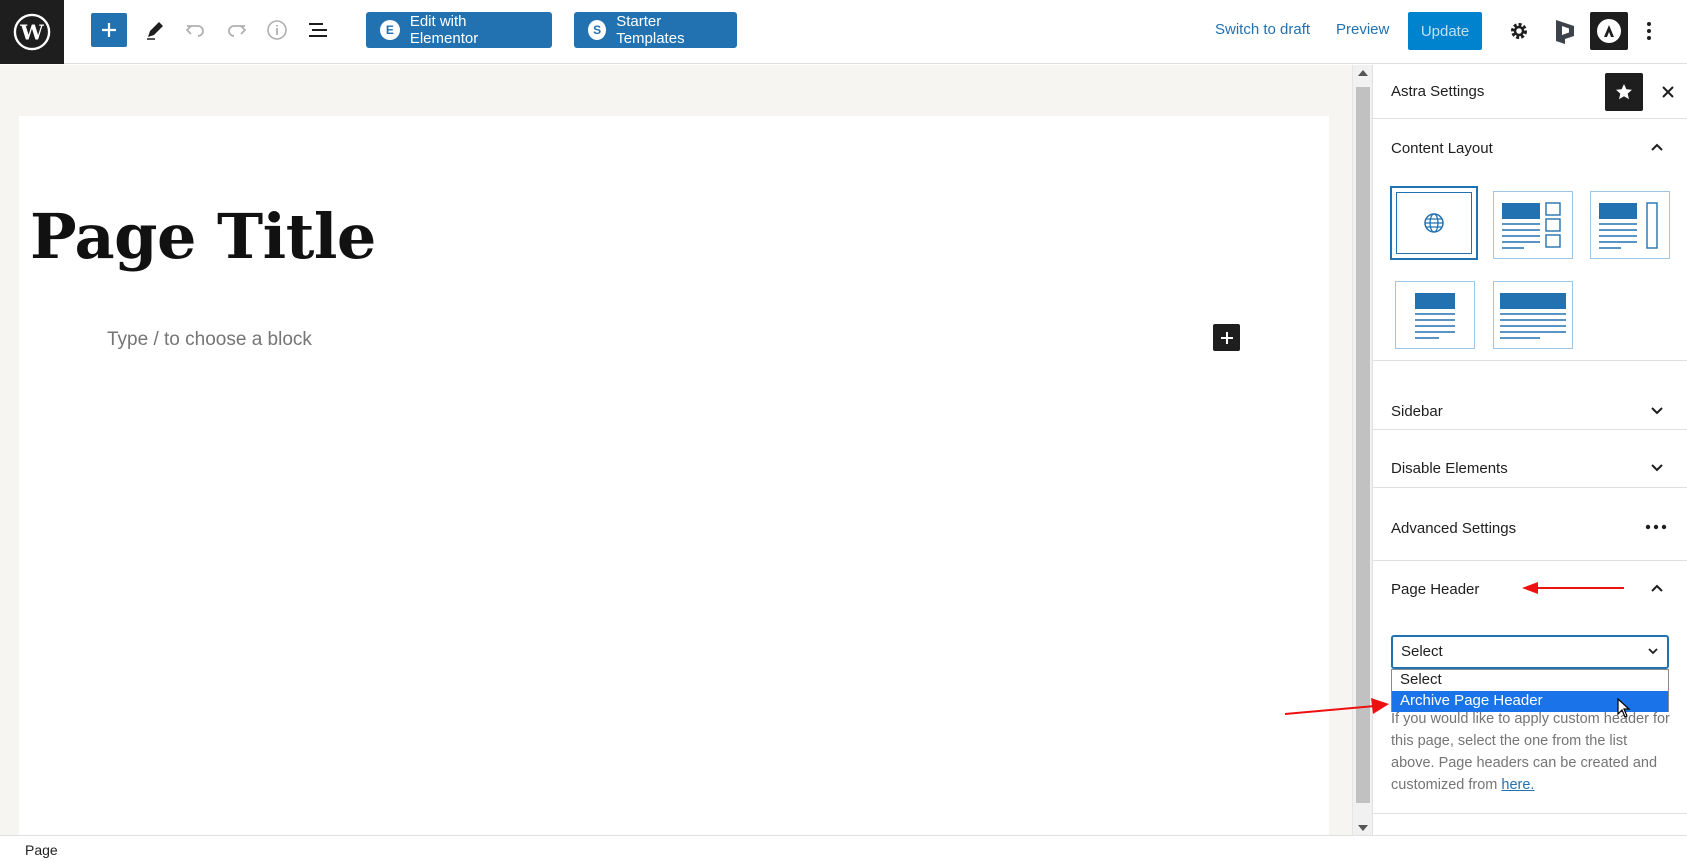  I want to click on settings-button, so click(1519, 31).